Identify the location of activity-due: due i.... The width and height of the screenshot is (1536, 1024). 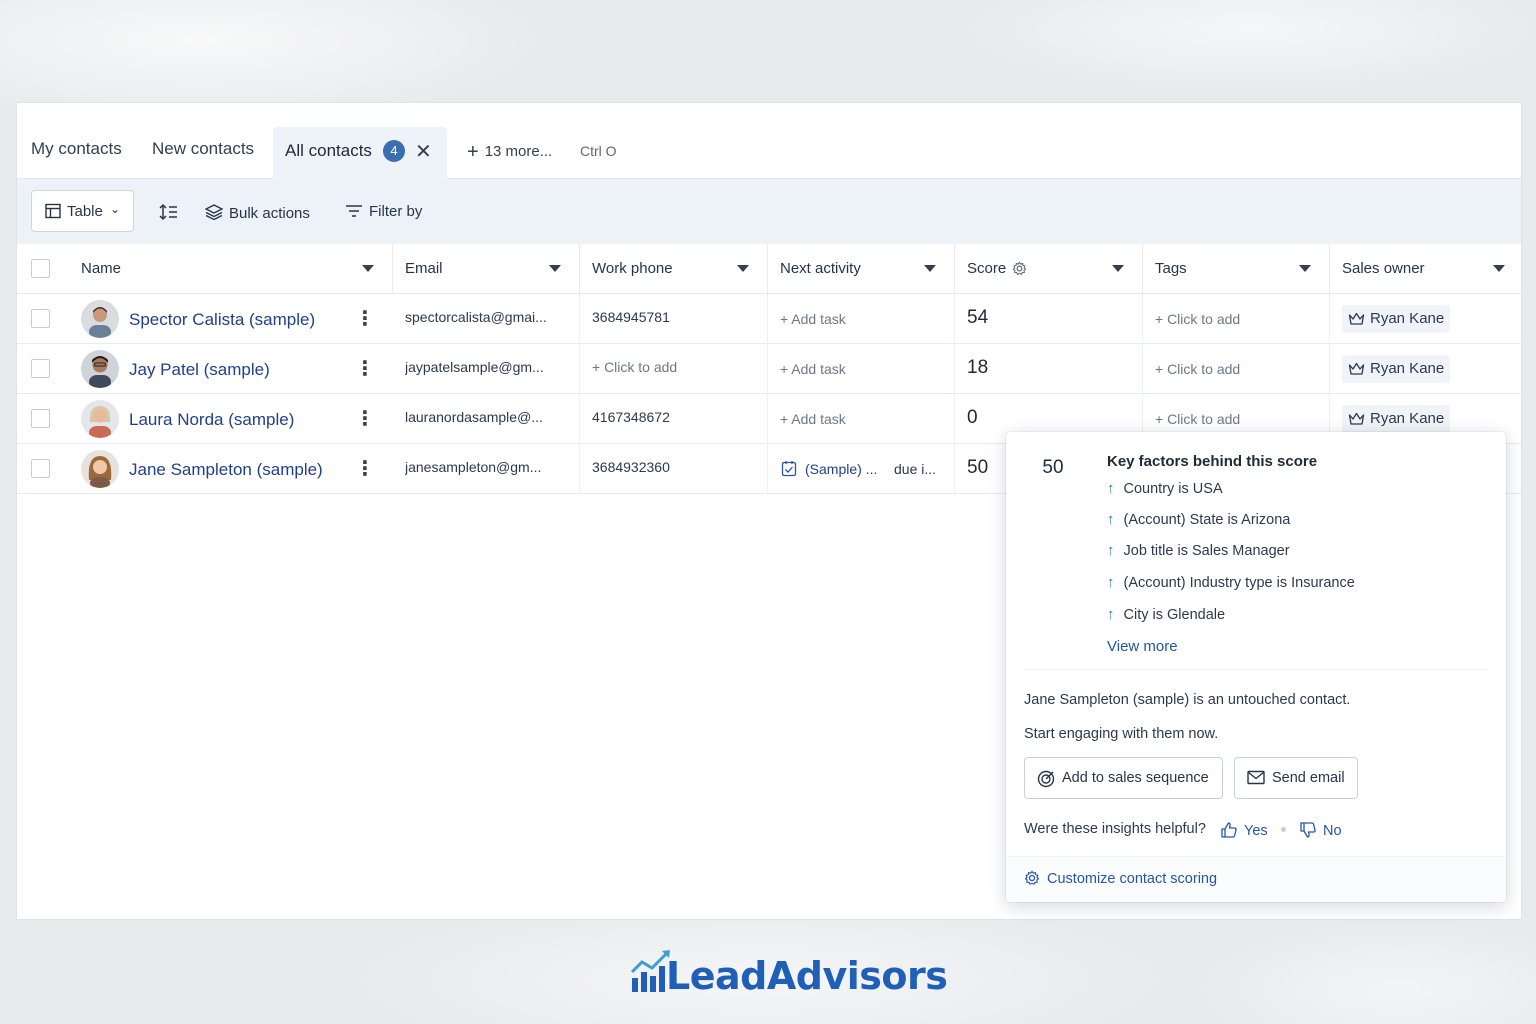
(915, 469).